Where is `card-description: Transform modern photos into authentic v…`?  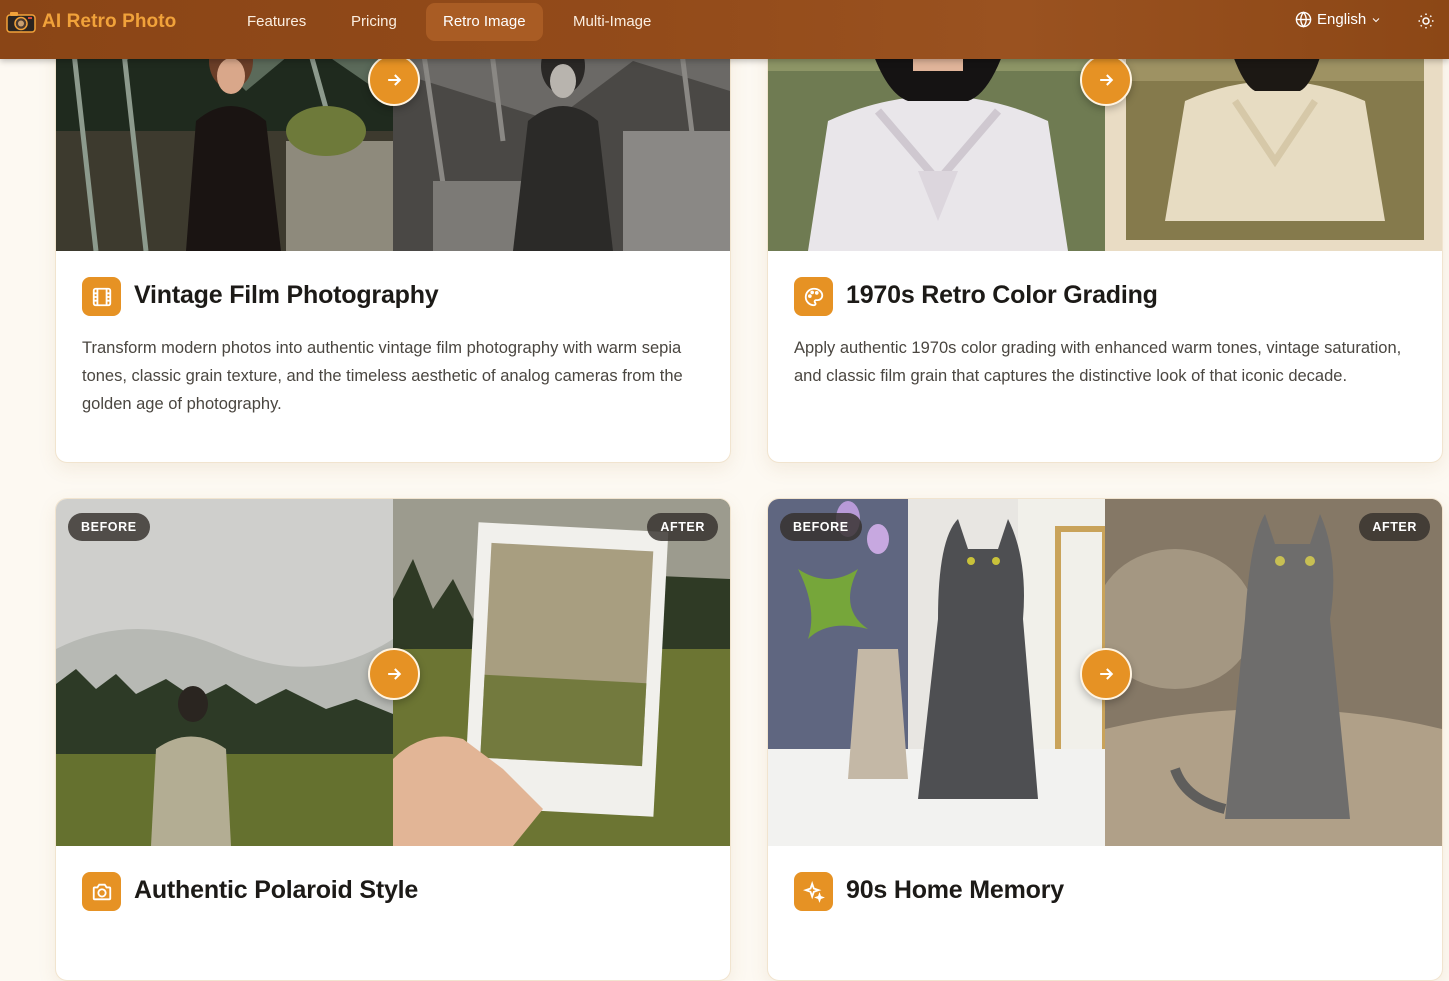
card-description: Transform modern photos into authentic v… is located at coordinates (382, 376).